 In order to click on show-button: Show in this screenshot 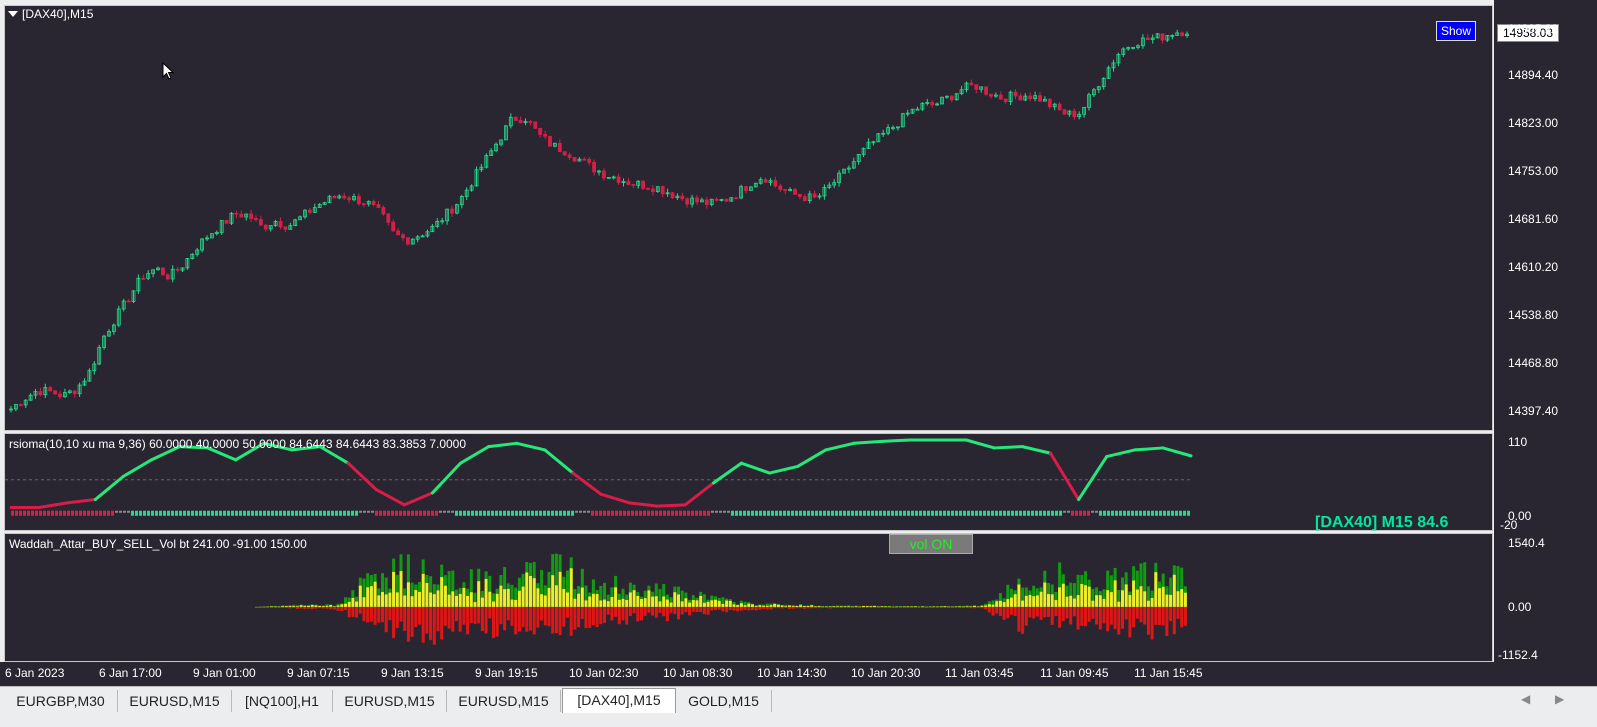, I will do `click(1456, 31)`.